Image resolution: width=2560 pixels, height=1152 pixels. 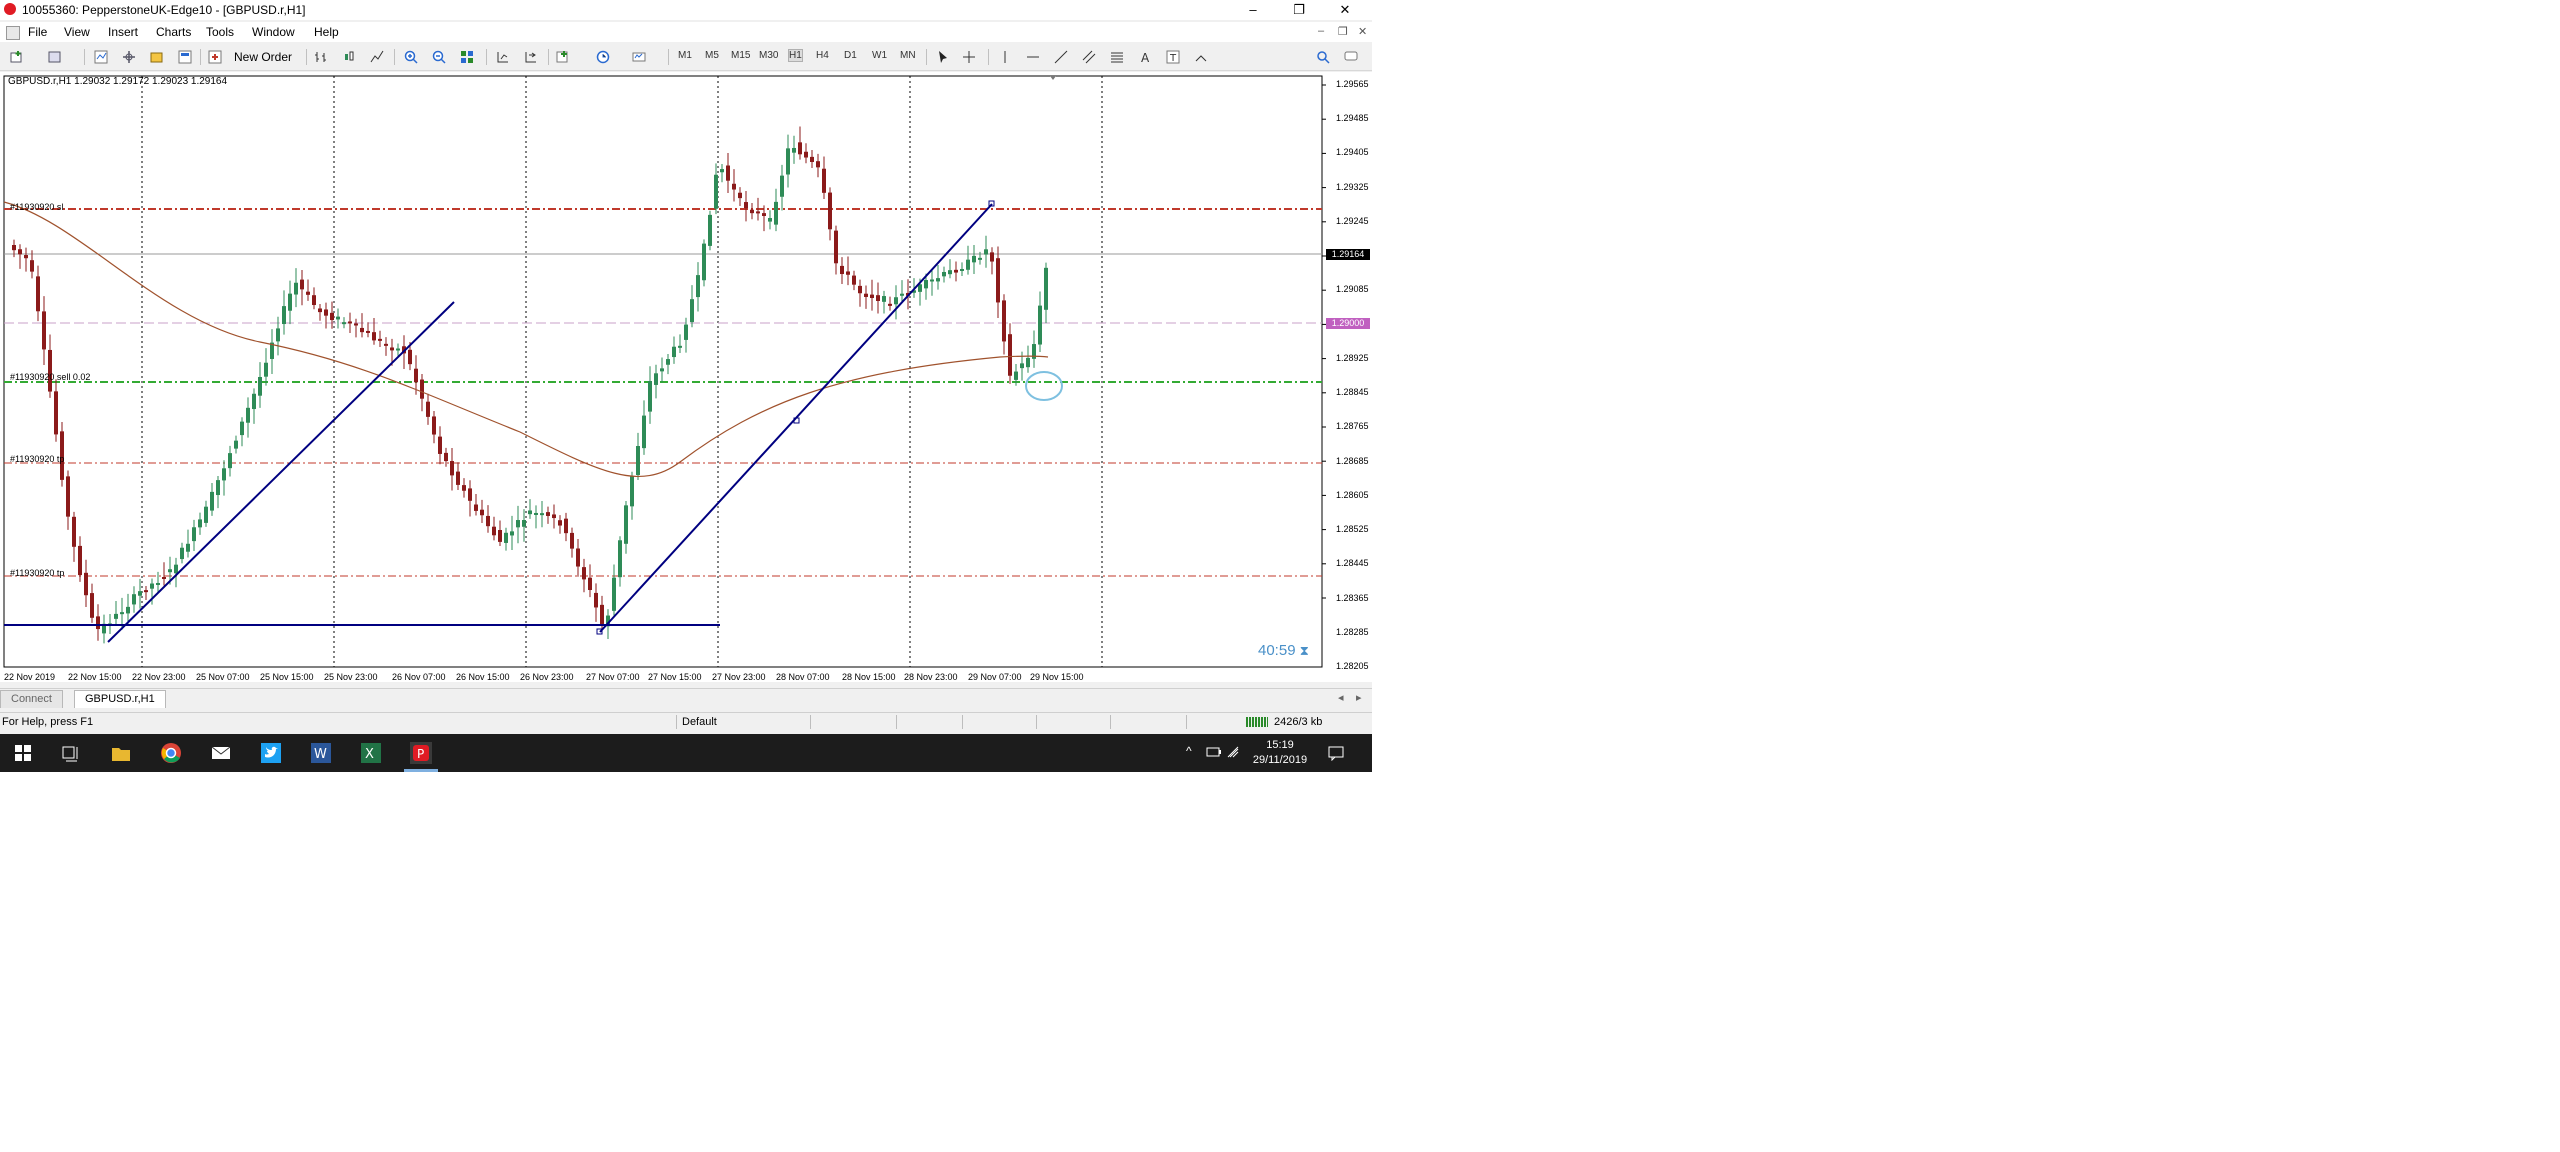 I want to click on equidistant-channel-icon, so click(x=1089, y=57).